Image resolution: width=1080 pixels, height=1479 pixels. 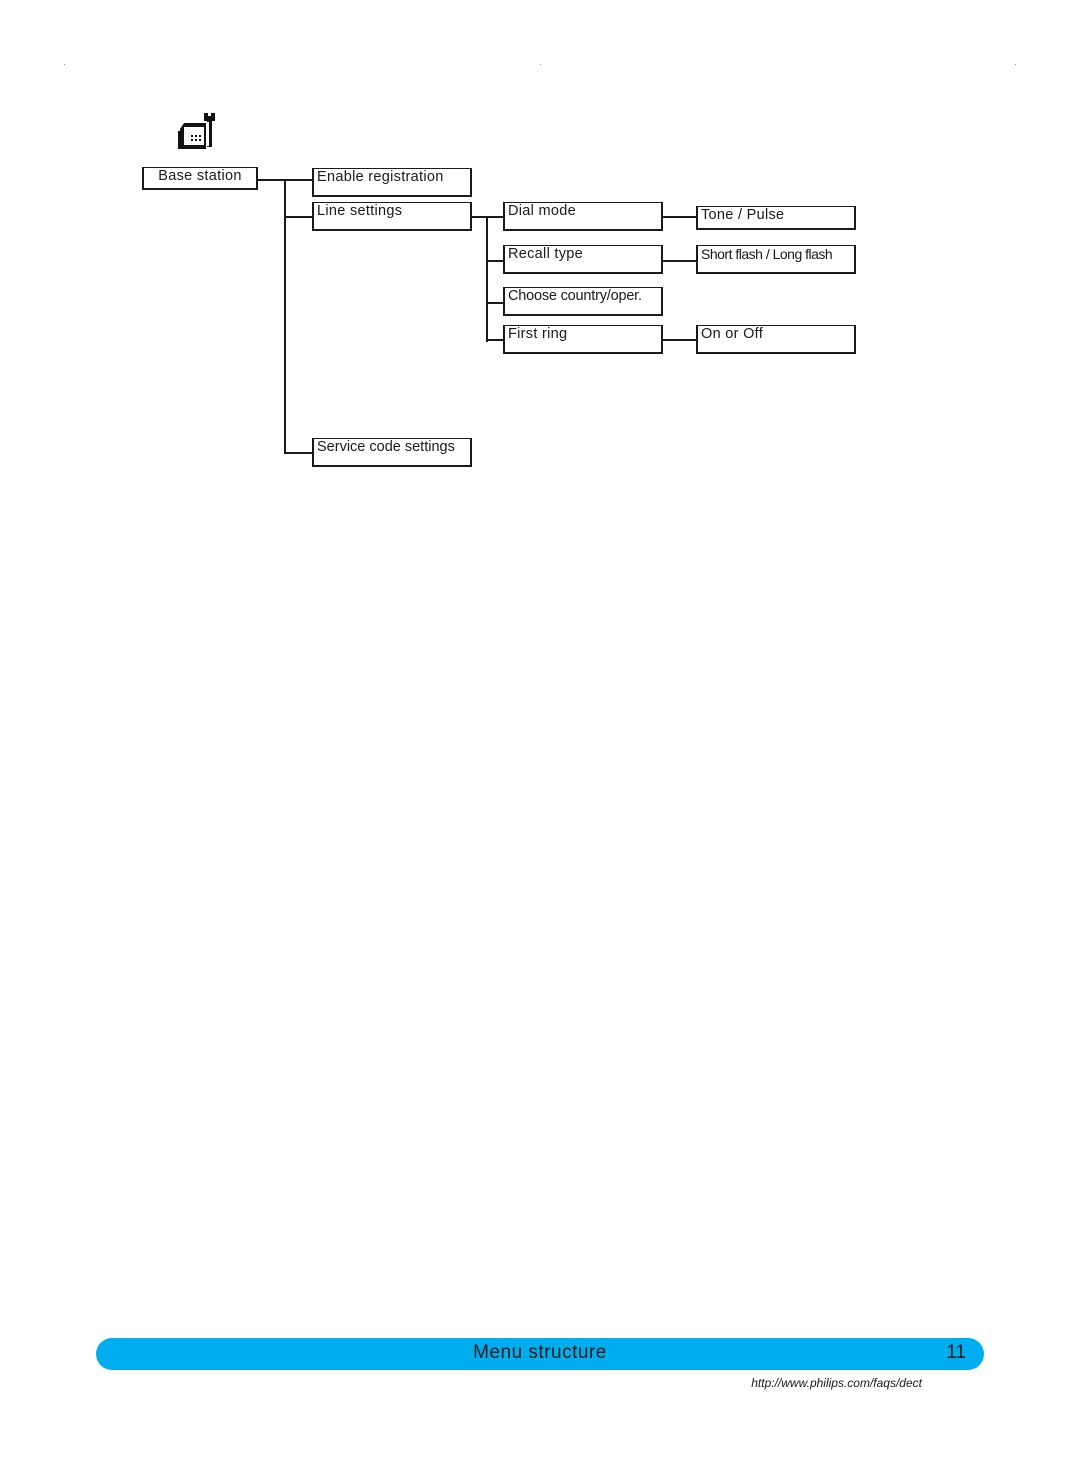 I want to click on option-on-off: On or Off, so click(x=776, y=339).